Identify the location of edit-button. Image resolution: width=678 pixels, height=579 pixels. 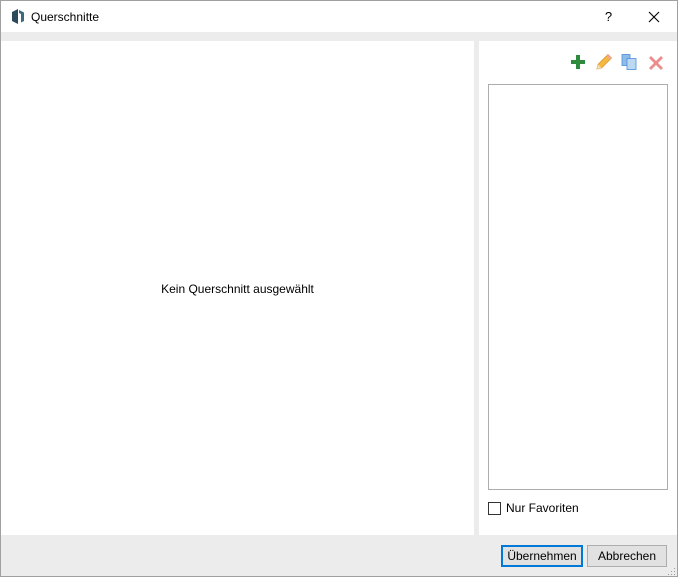
(604, 62).